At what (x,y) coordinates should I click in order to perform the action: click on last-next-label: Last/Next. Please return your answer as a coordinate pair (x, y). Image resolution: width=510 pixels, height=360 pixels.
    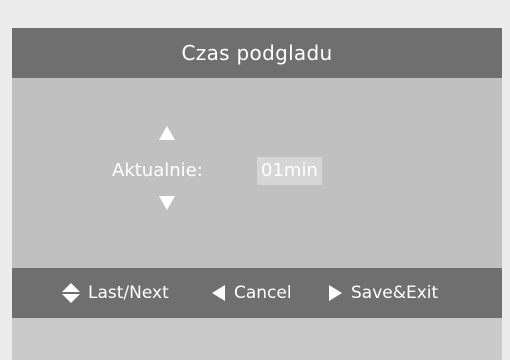
    Looking at the image, I should click on (128, 293).